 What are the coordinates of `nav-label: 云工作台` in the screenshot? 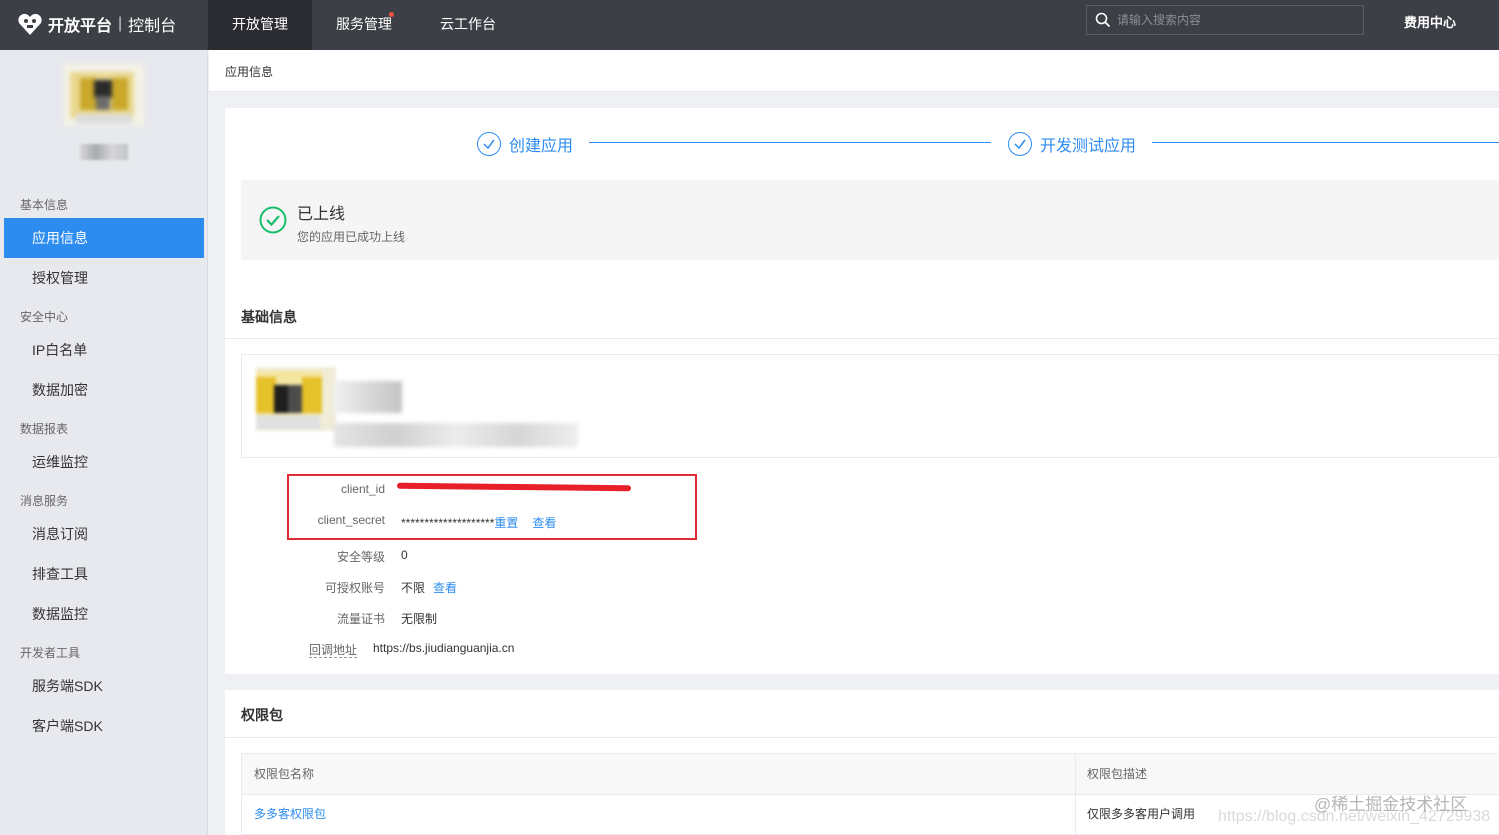 It's located at (468, 24).